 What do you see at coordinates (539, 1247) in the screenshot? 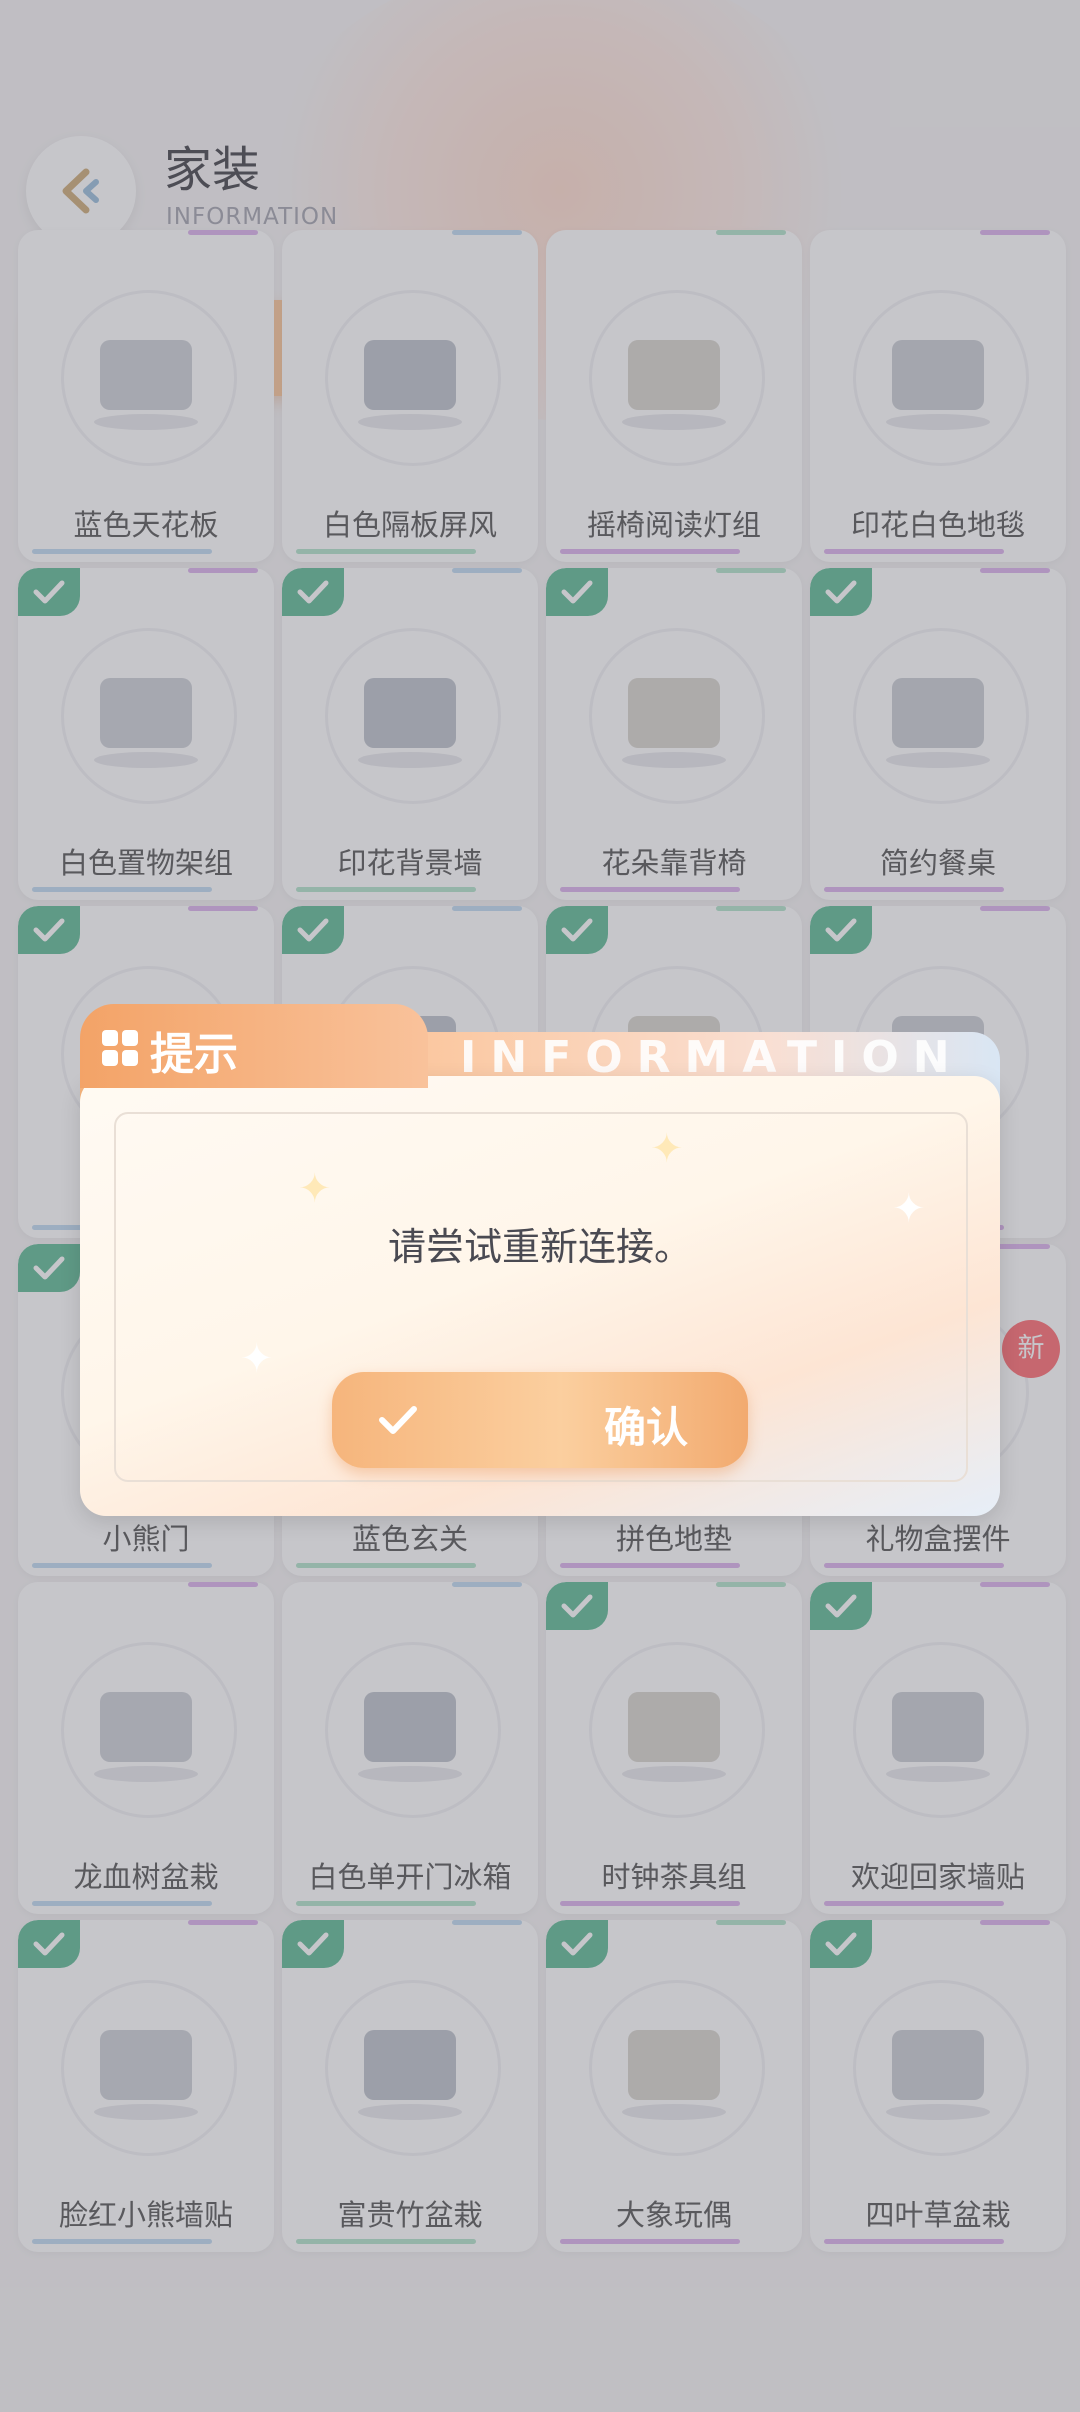
I see `dialog-message: 请尝试重新连接。` at bounding box center [539, 1247].